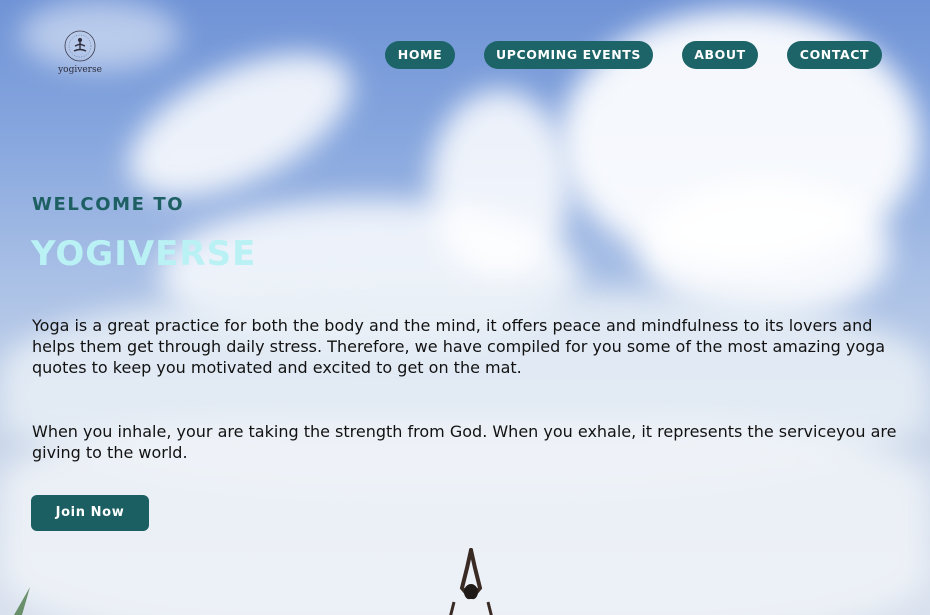  I want to click on main-nav: HOME UPCOMING EVENTS ABOUT CONTACT, so click(465, 55).